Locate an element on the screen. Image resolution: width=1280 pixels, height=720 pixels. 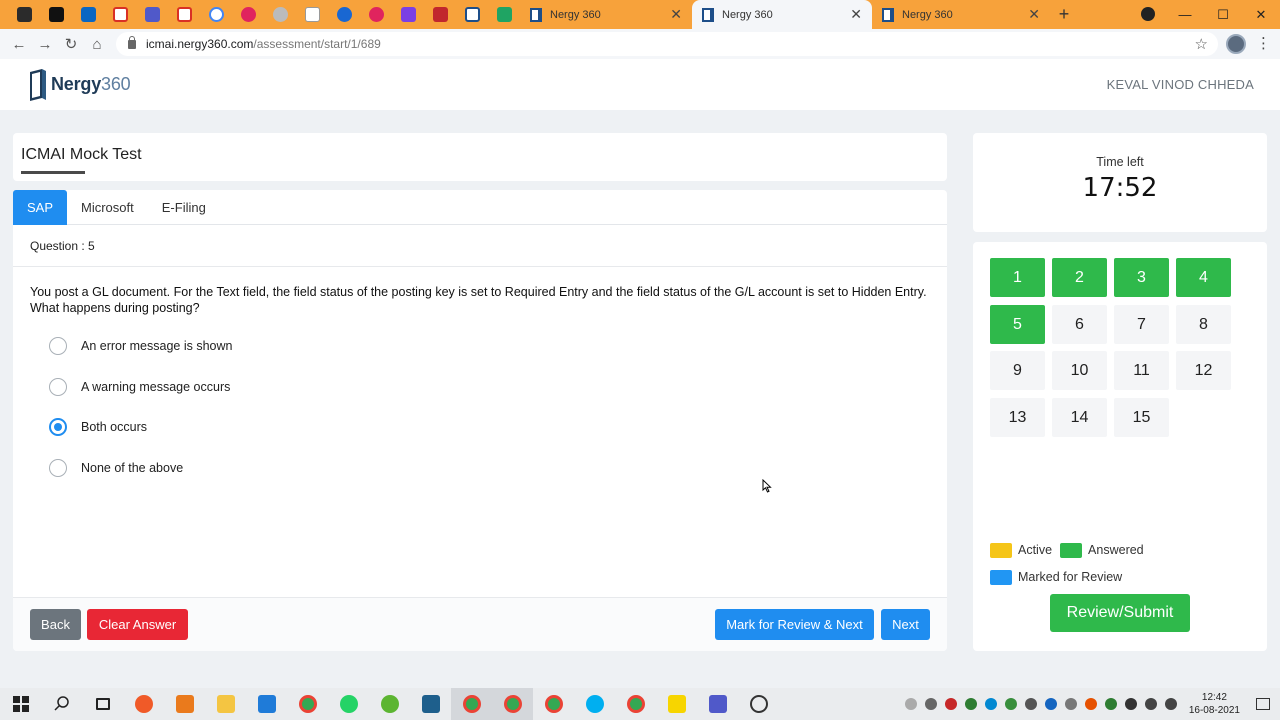
minimize-icon: — is located at coordinates (1185, 14).